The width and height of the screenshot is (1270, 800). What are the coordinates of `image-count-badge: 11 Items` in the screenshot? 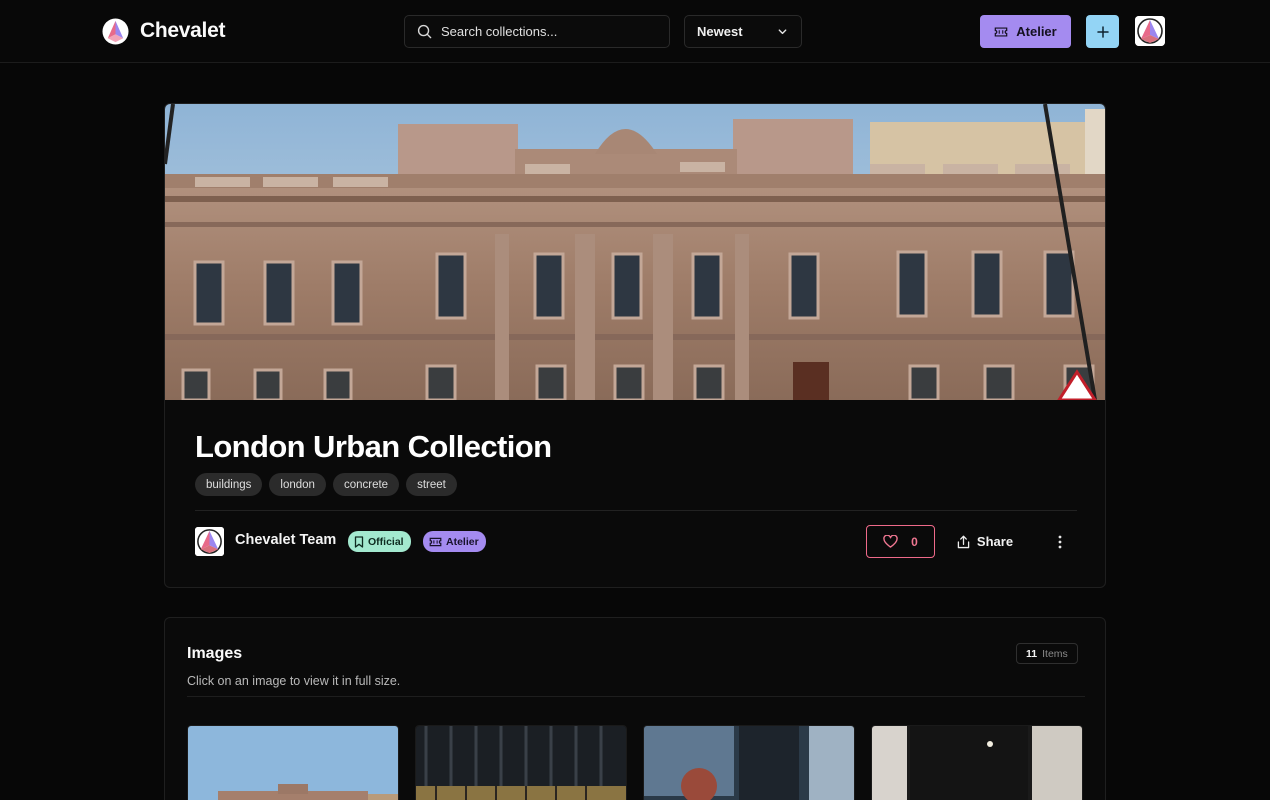 It's located at (1047, 653).